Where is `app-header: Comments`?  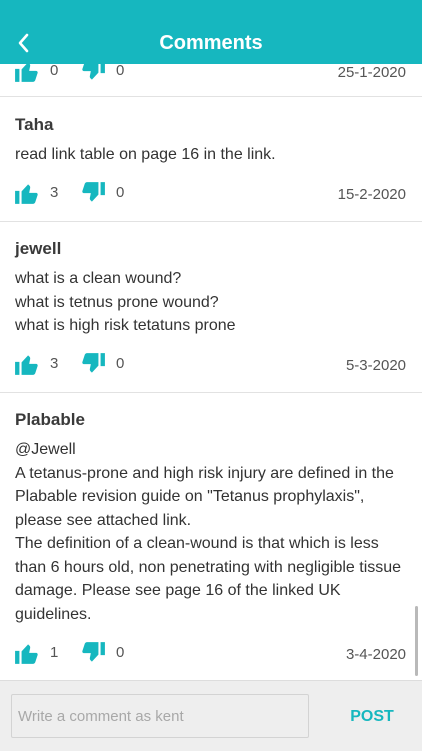
app-header: Comments is located at coordinates (211, 32).